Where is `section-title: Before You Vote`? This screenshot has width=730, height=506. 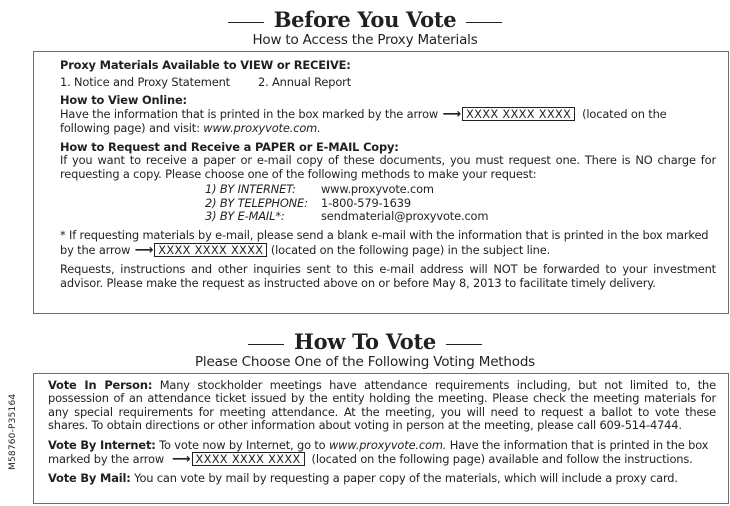 section-title: Before You Vote is located at coordinates (365, 19).